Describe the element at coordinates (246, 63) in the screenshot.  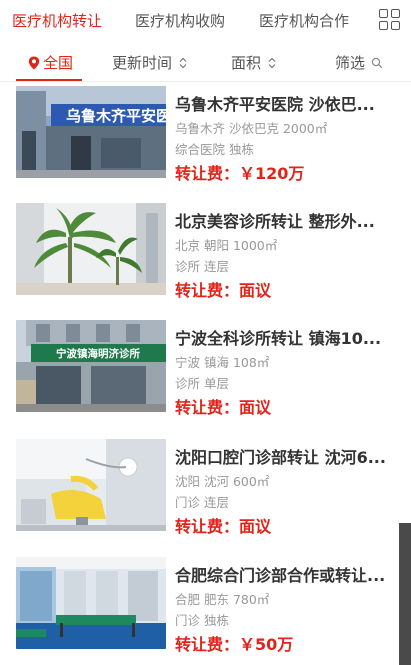
I see `filter-area-label: 面积` at that location.